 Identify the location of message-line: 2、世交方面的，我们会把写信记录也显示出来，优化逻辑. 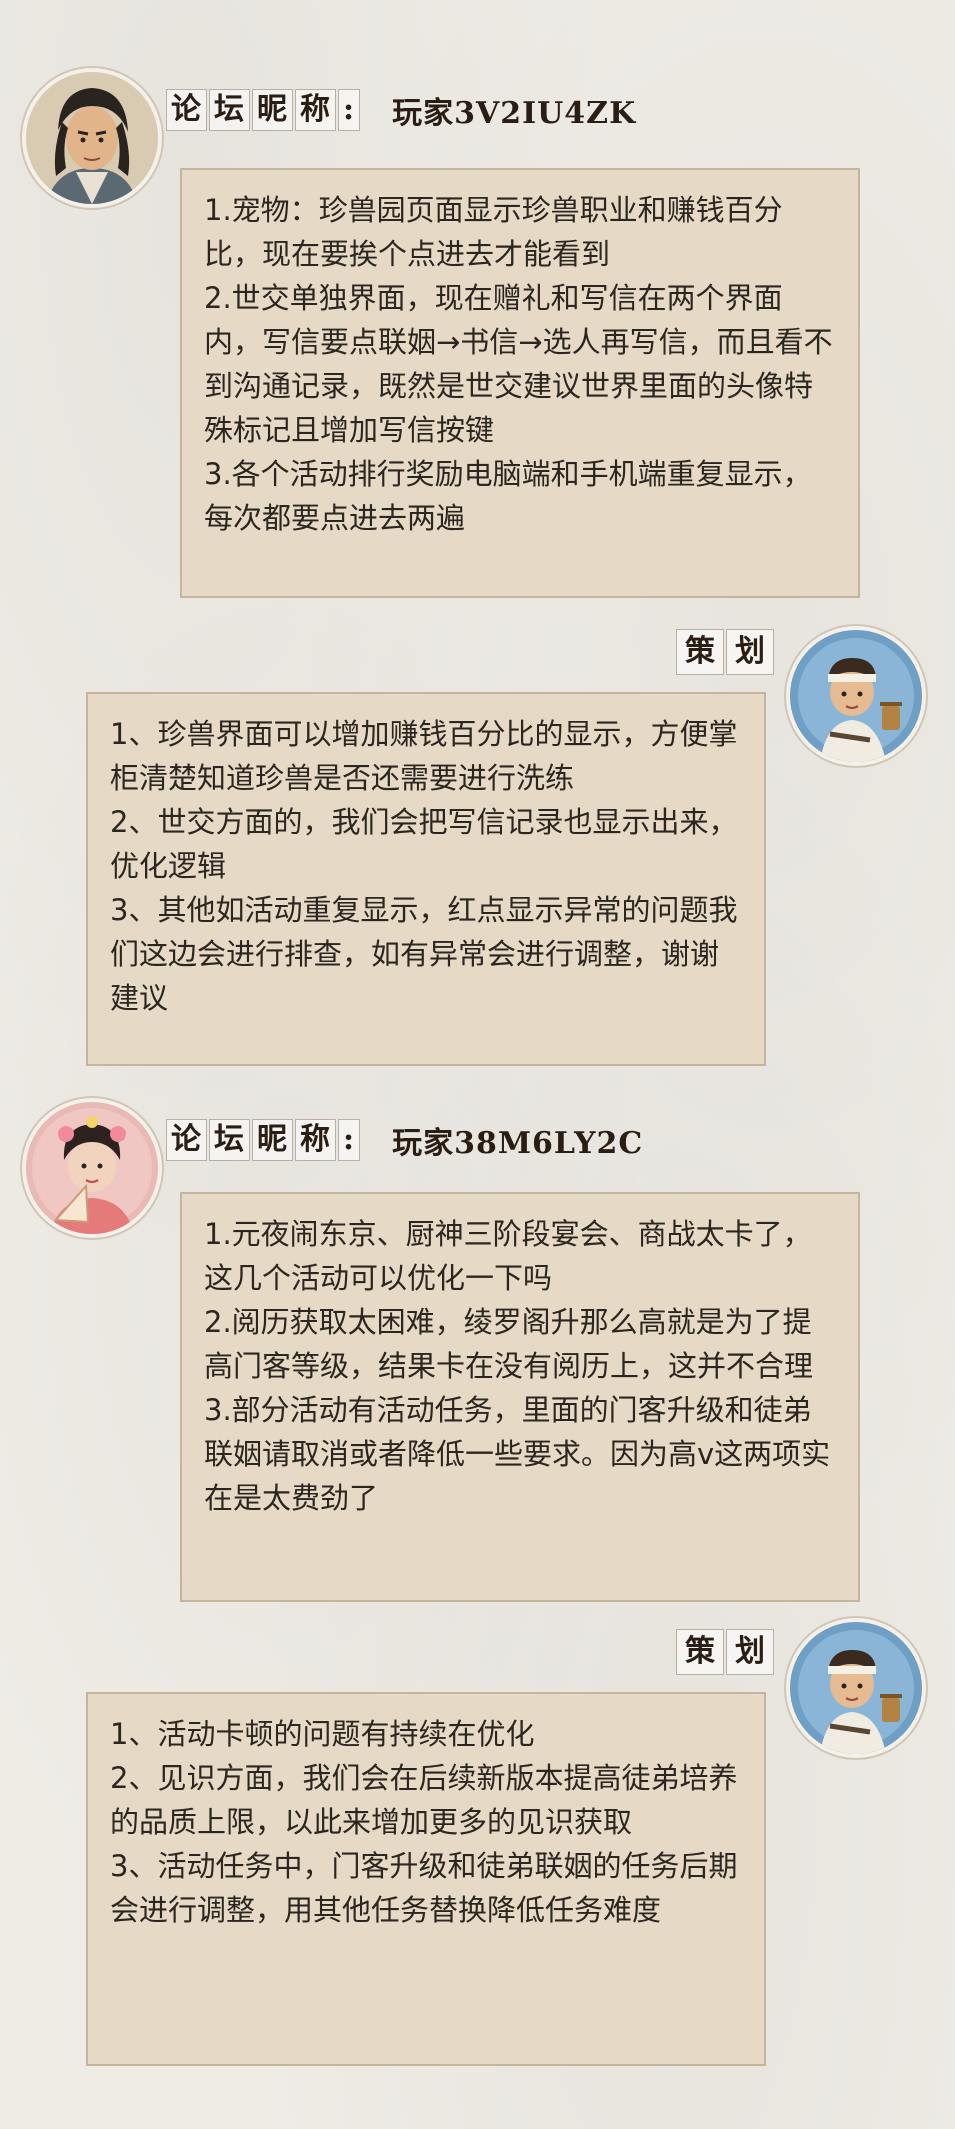
(424, 844).